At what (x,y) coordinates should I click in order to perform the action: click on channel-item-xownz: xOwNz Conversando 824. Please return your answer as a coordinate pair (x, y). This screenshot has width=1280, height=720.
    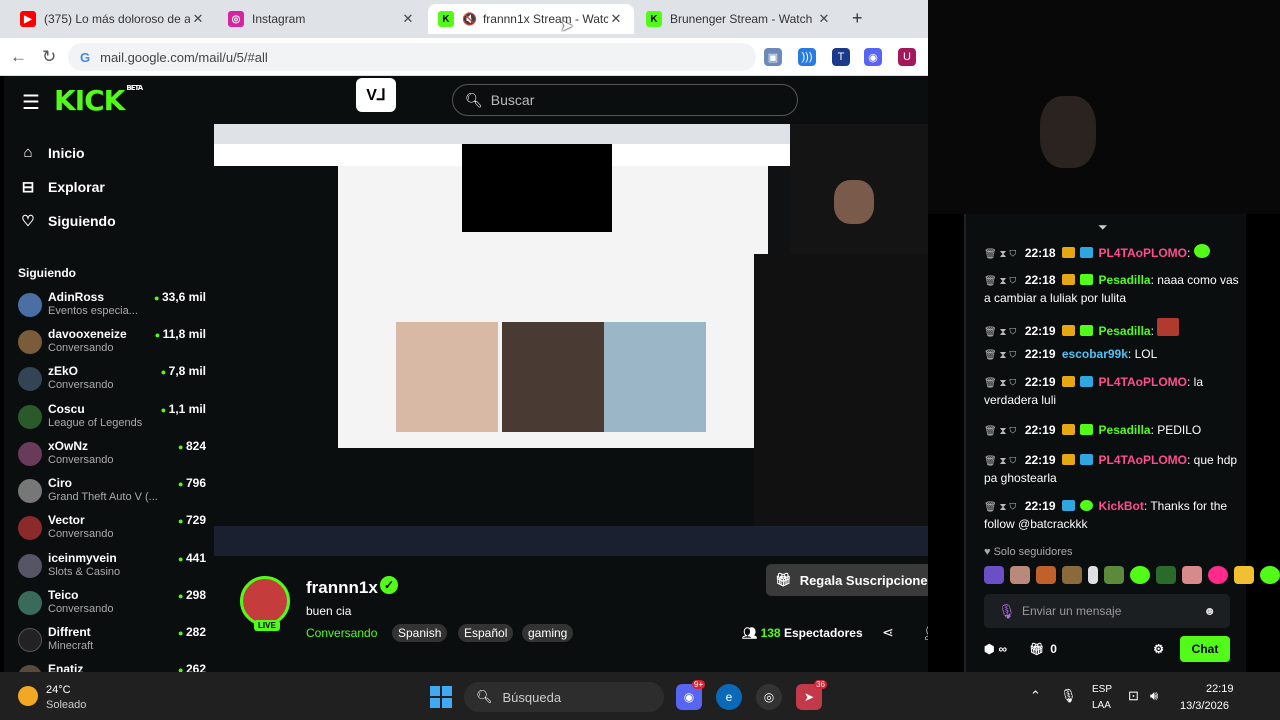
    Looking at the image, I should click on (112, 457).